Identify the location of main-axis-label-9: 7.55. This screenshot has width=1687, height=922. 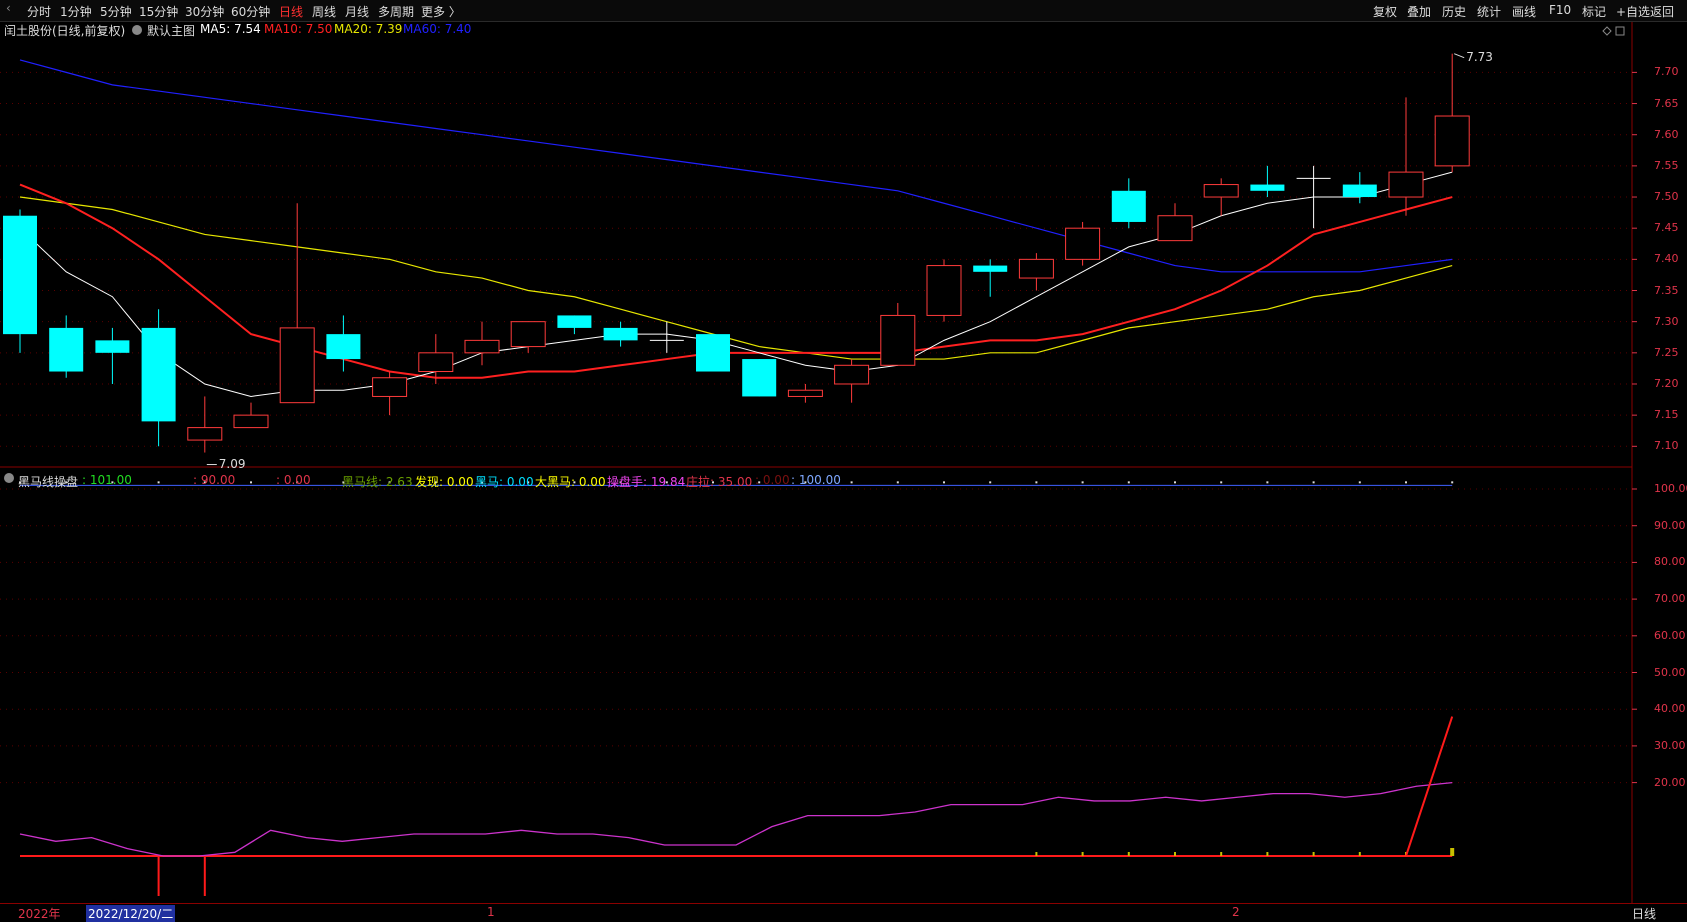
(1666, 165).